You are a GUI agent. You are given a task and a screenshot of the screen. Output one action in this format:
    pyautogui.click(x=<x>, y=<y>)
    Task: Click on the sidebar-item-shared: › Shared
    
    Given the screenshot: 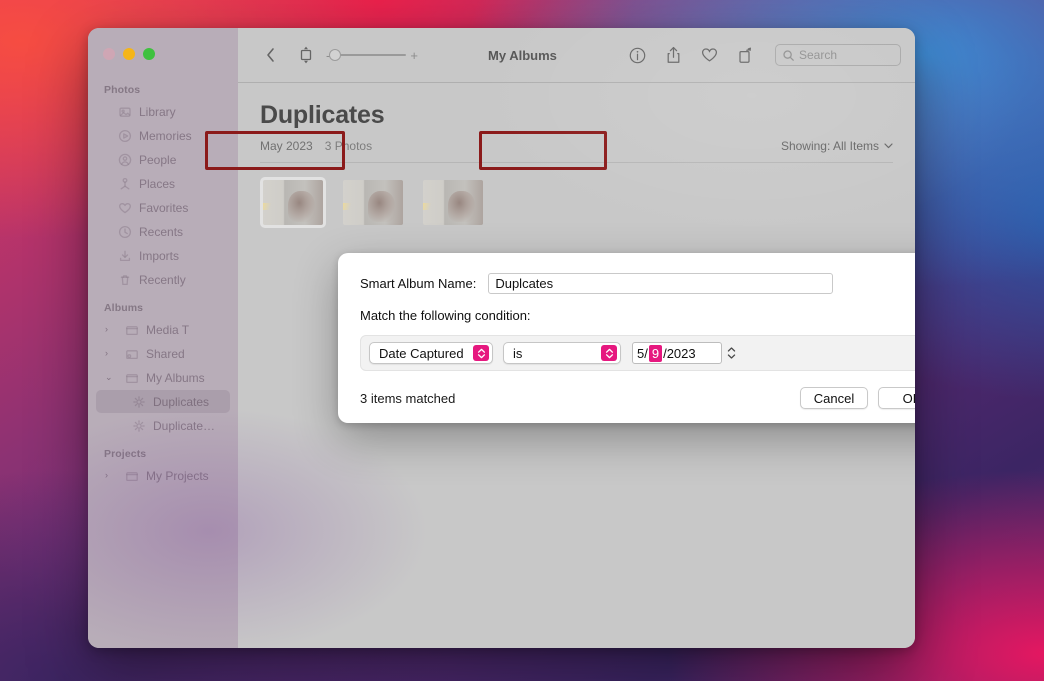 What is the action you would take?
    pyautogui.click(x=163, y=353)
    